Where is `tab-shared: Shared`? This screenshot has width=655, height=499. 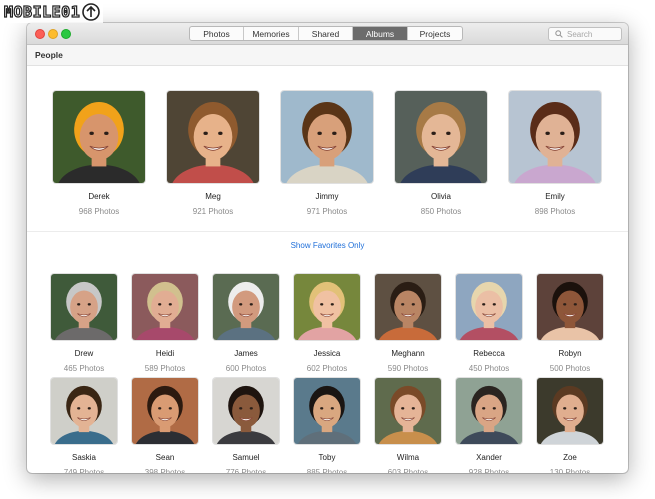
tab-shared: Shared is located at coordinates (326, 33).